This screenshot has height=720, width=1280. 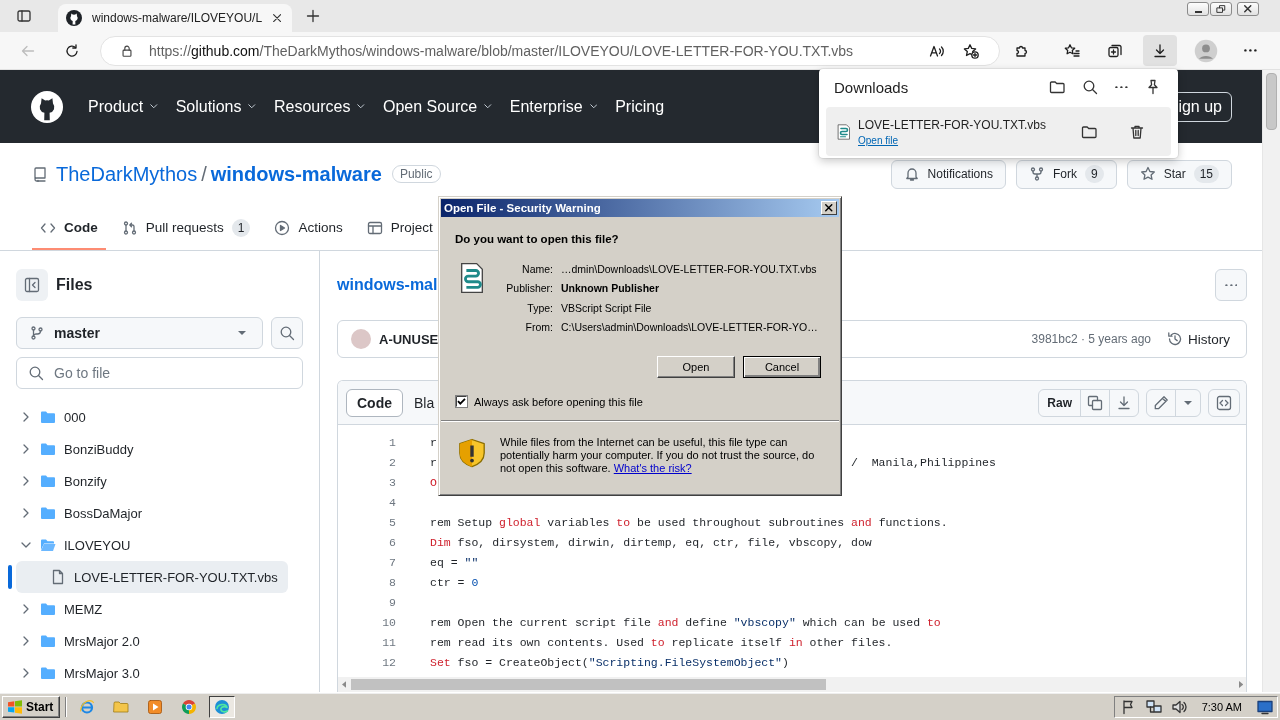 I want to click on history-button: History, so click(x=1198, y=339).